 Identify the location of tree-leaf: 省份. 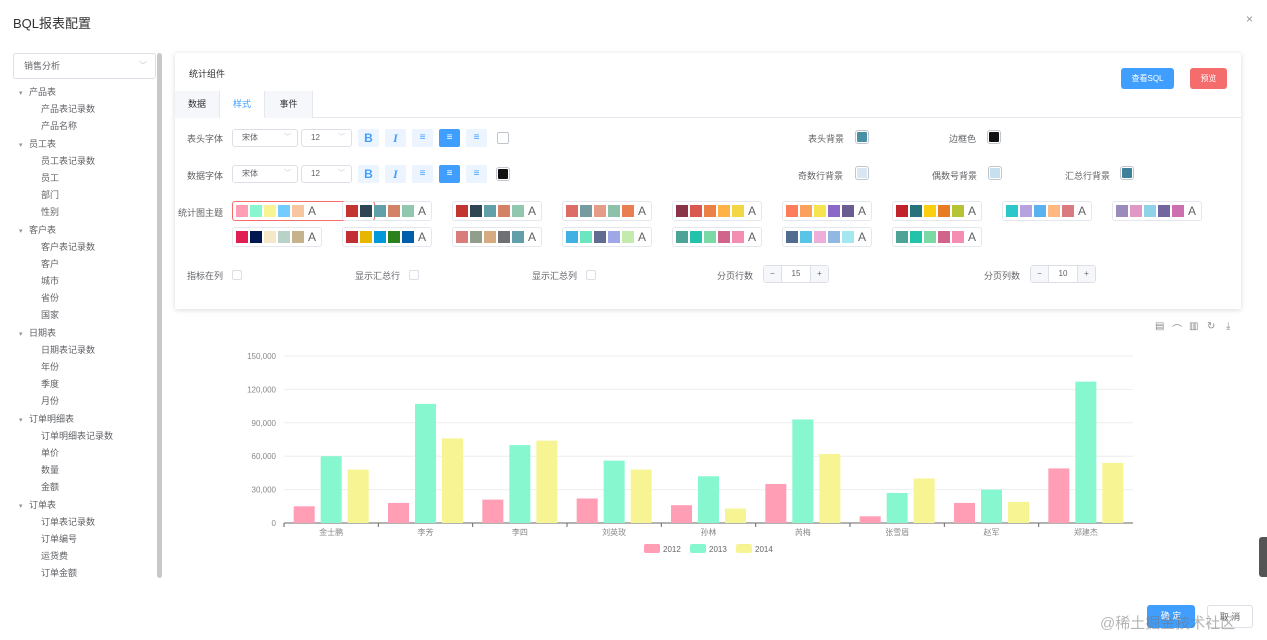
(88, 298).